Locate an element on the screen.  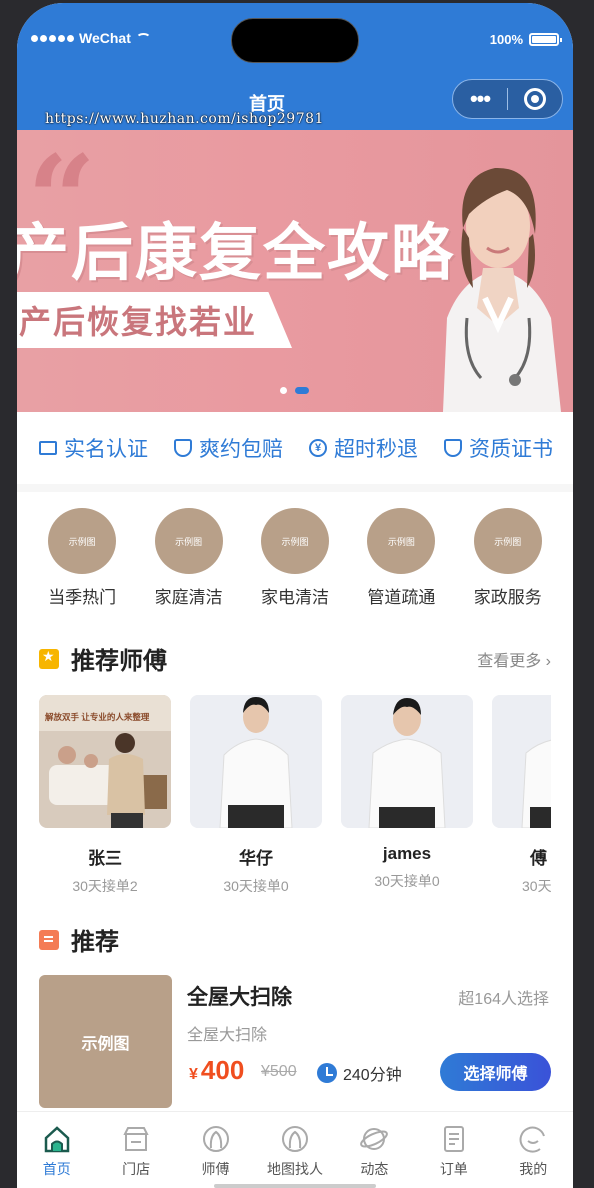
recommended-masters-header: 推荐师傅 查看更多 › is located at coordinates (295, 658).